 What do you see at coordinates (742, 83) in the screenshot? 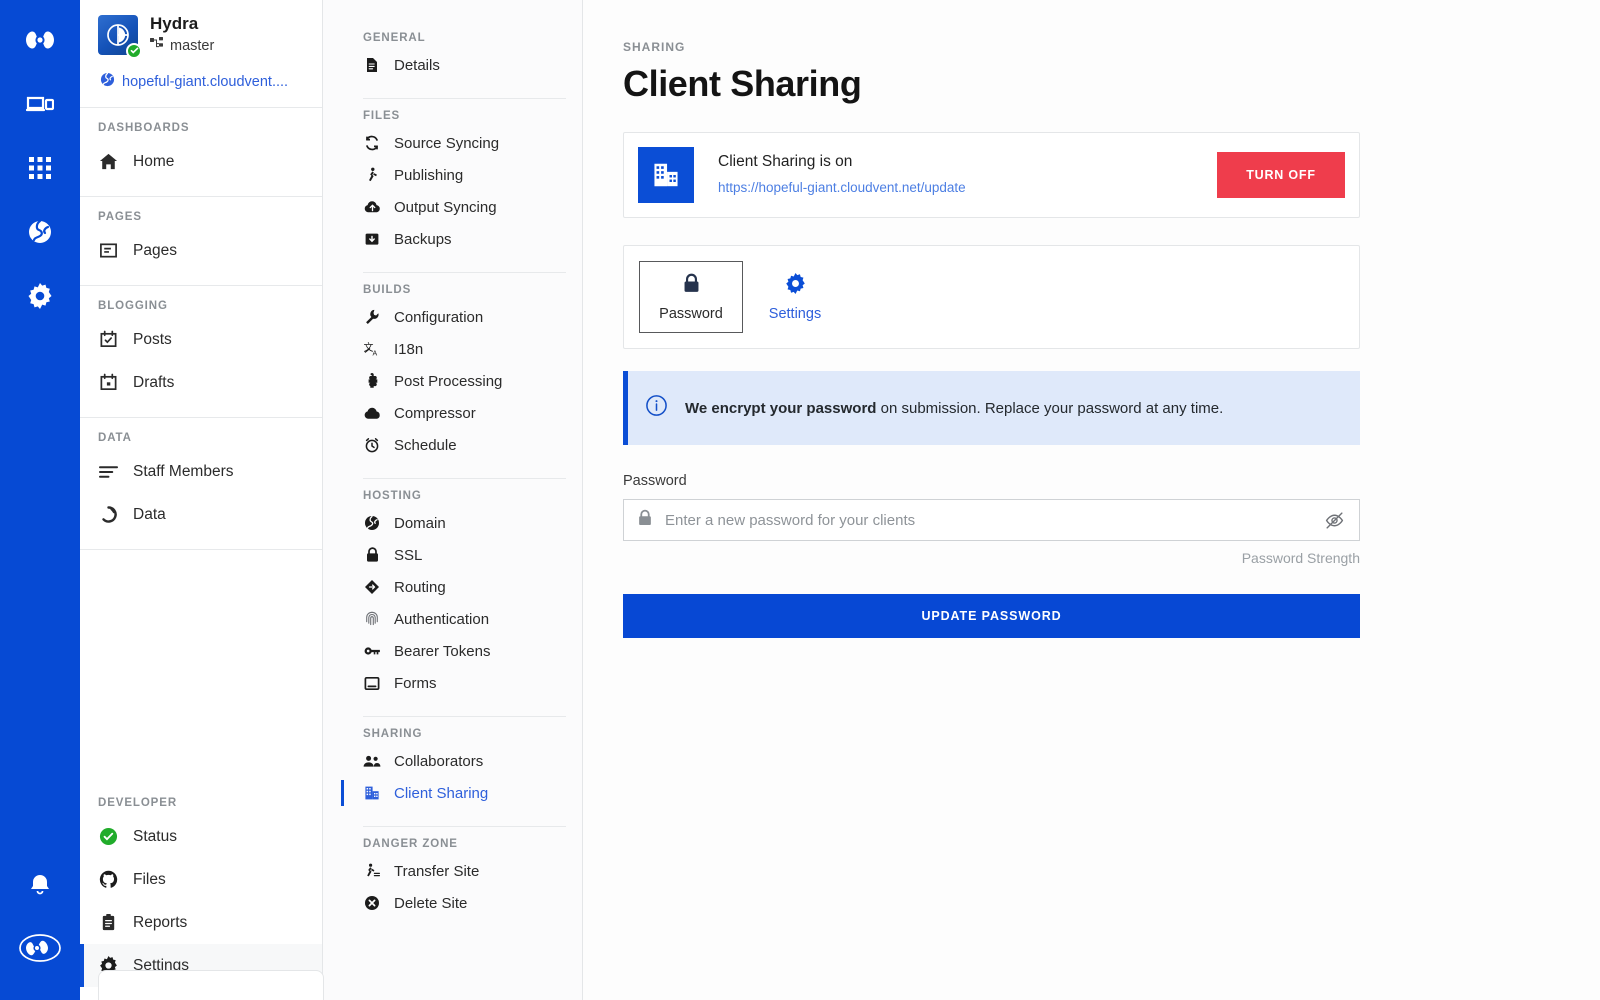
I see `page-title: Client Sharing` at bounding box center [742, 83].